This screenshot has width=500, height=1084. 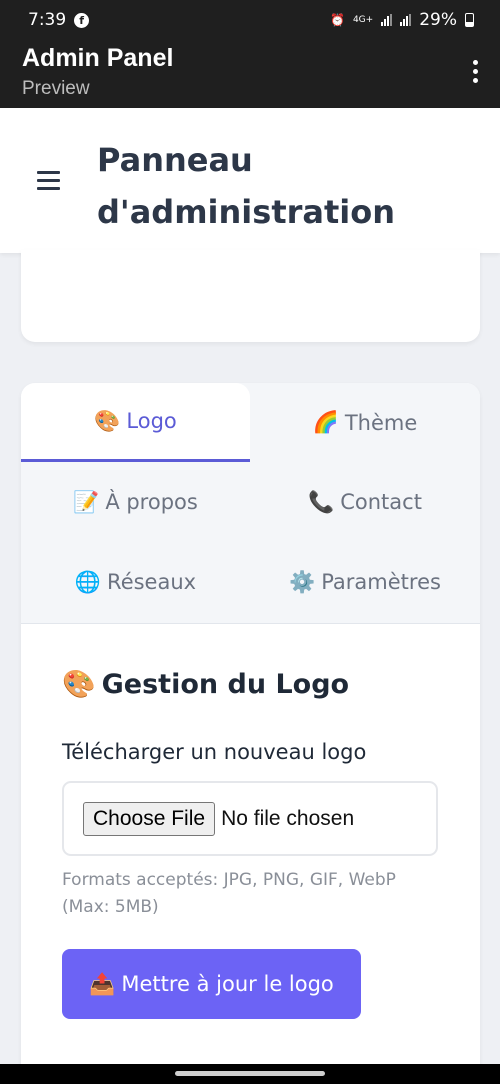 I want to click on tab-contact: 📞 Contact, so click(x=365, y=502).